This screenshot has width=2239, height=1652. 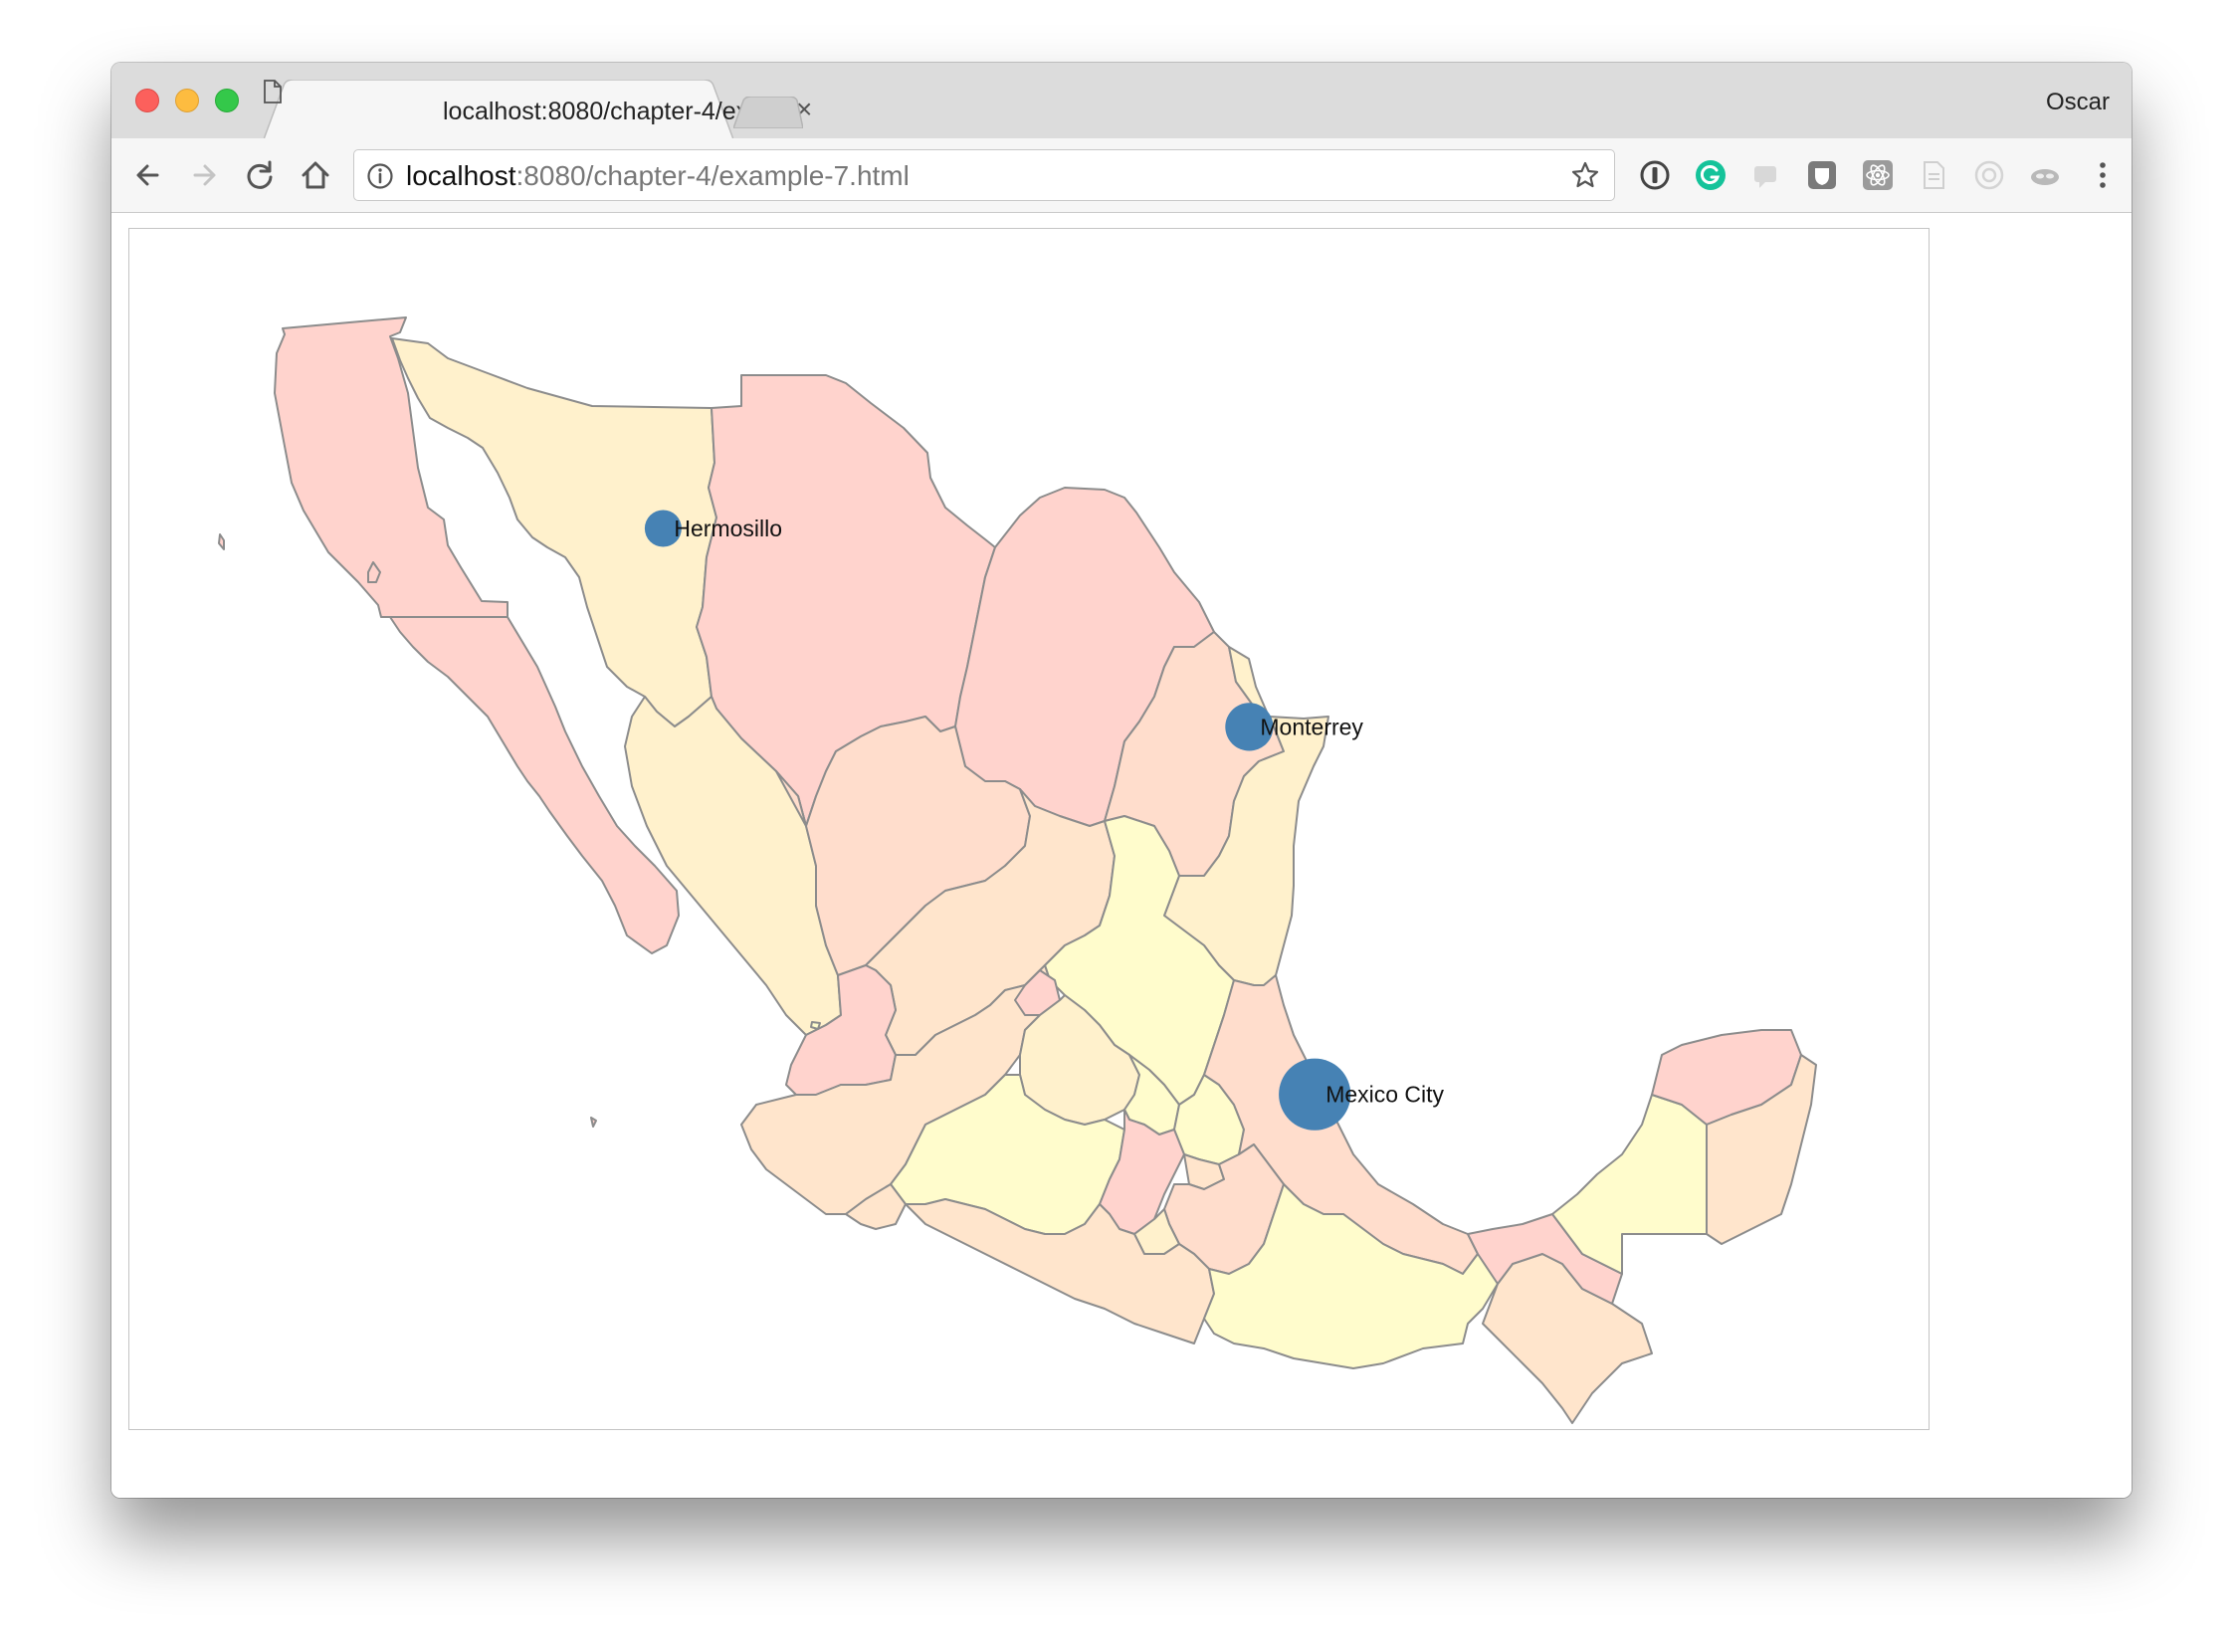 I want to click on url-host: localhost, so click(x=461, y=175).